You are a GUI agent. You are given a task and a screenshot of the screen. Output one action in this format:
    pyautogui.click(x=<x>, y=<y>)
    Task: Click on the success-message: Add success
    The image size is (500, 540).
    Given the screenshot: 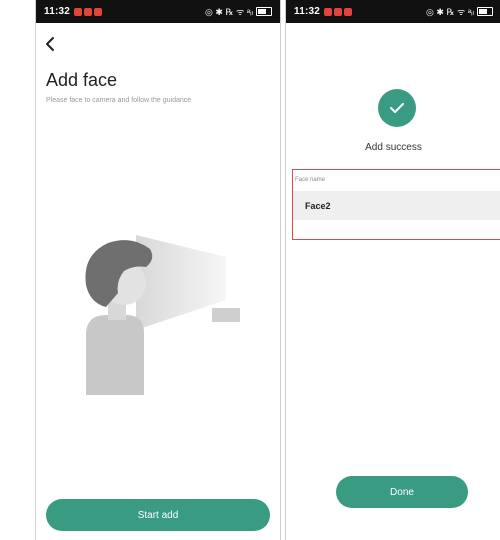 What is the action you would take?
    pyautogui.click(x=393, y=147)
    